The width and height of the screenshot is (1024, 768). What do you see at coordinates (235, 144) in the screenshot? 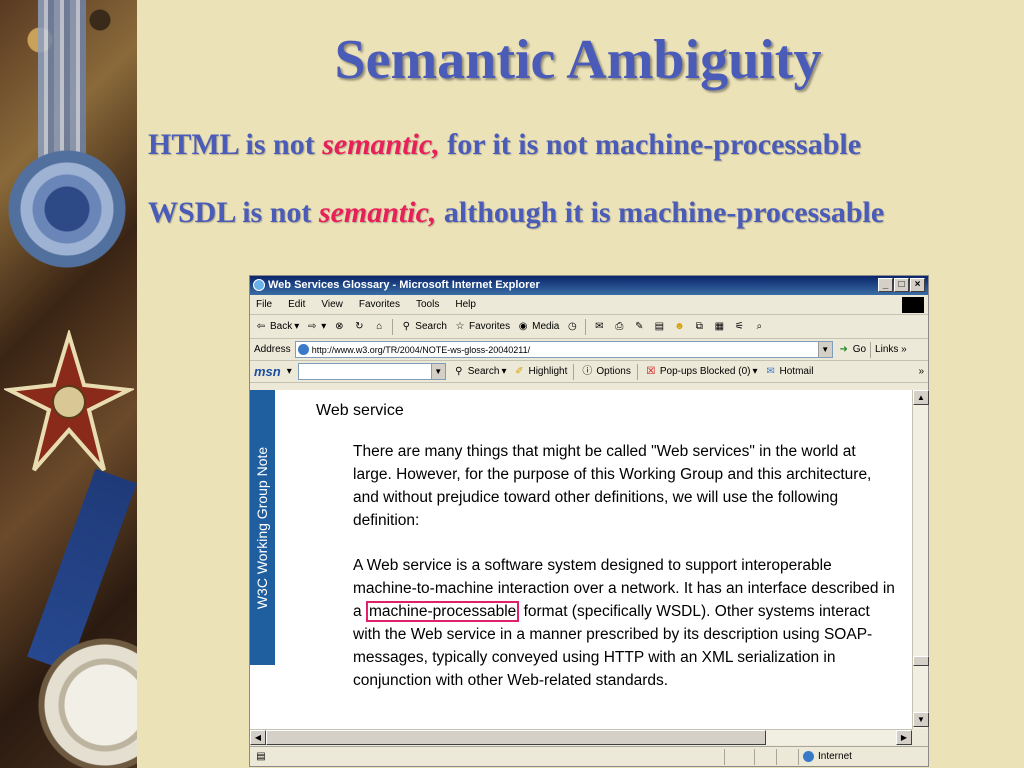
I see `line1-before: HTML is not` at bounding box center [235, 144].